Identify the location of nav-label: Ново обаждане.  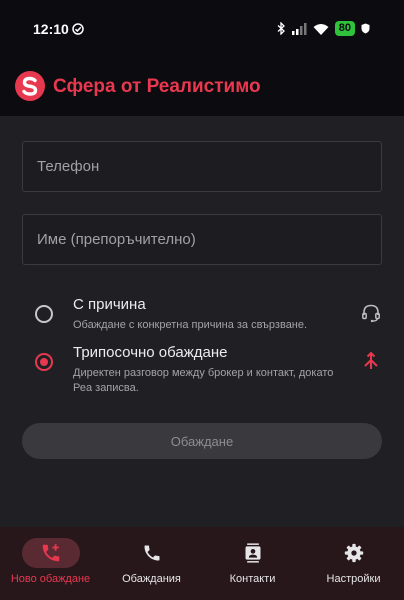
(50, 579).